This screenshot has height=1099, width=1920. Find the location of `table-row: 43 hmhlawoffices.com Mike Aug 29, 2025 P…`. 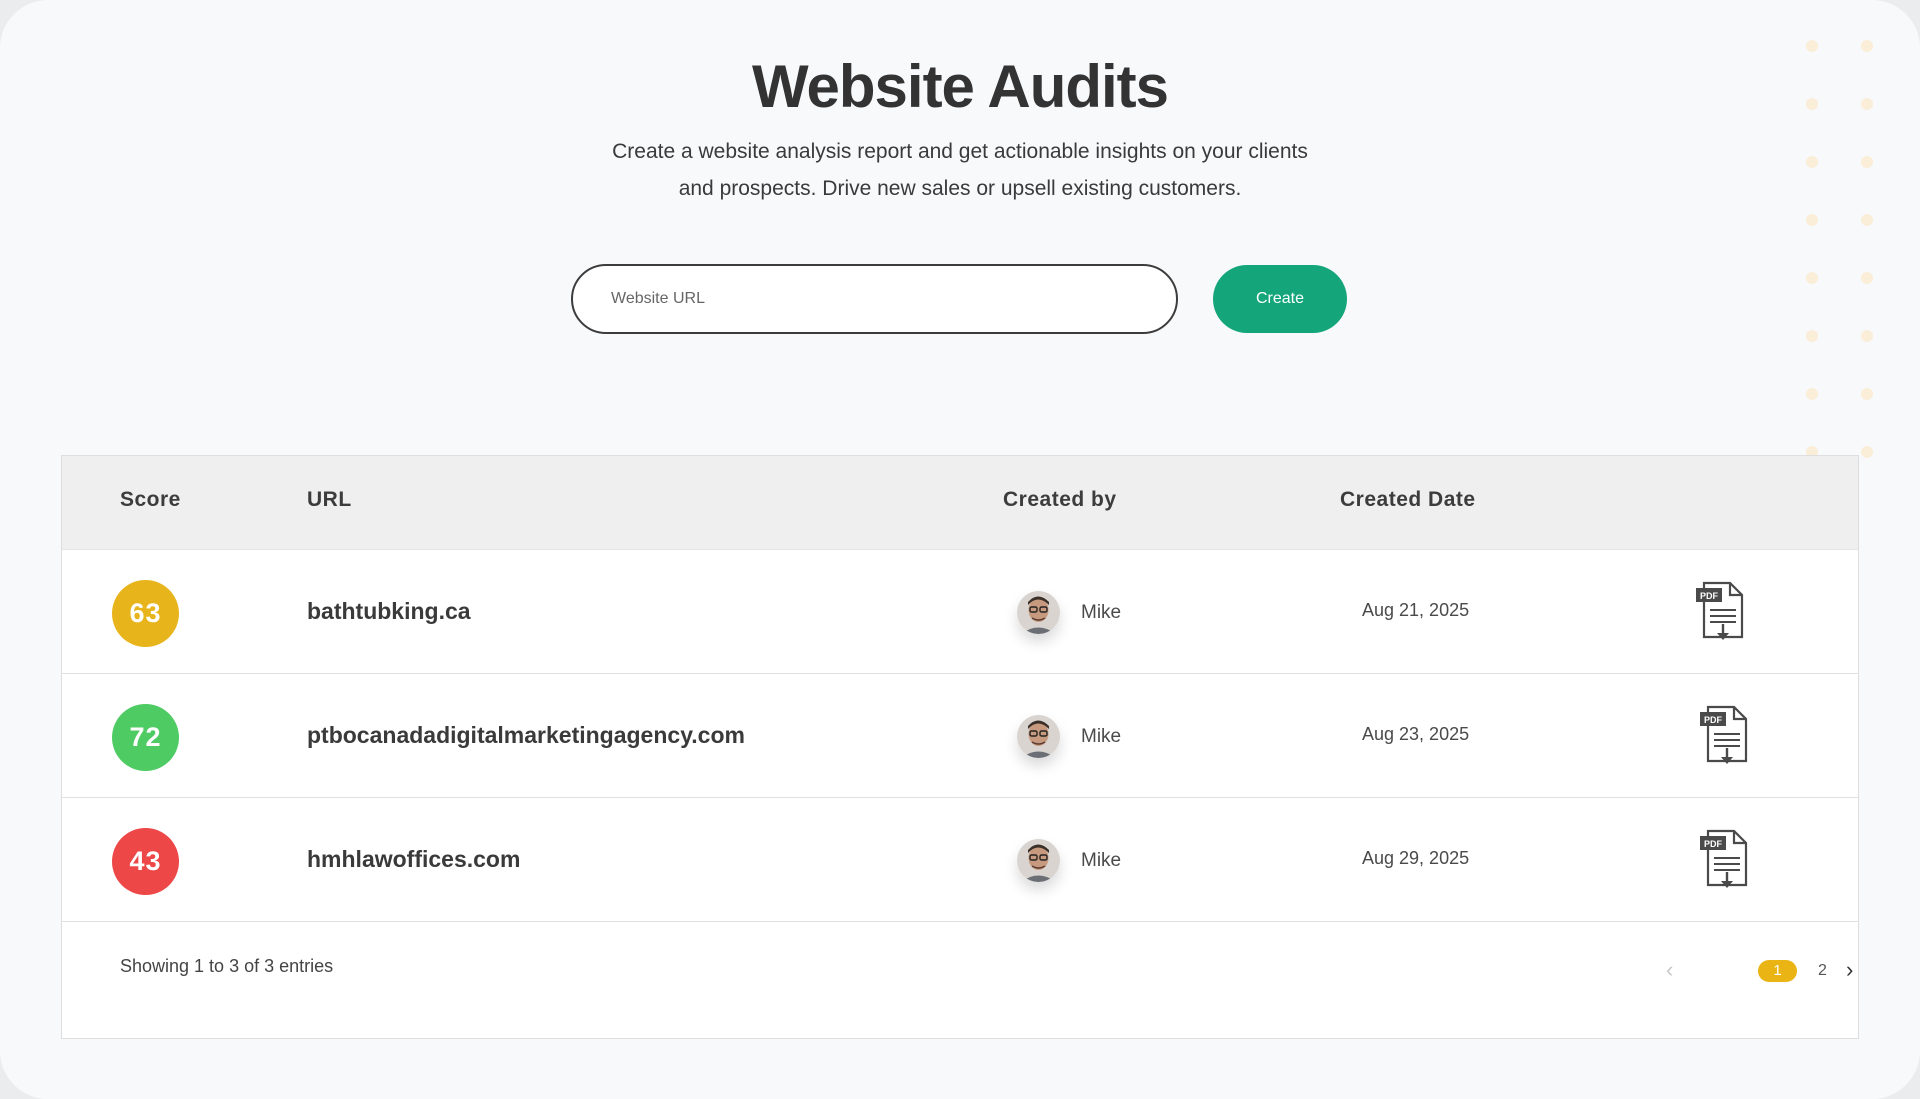

table-row: 43 hmhlawoffices.com Mike Aug 29, 2025 P… is located at coordinates (960, 860).